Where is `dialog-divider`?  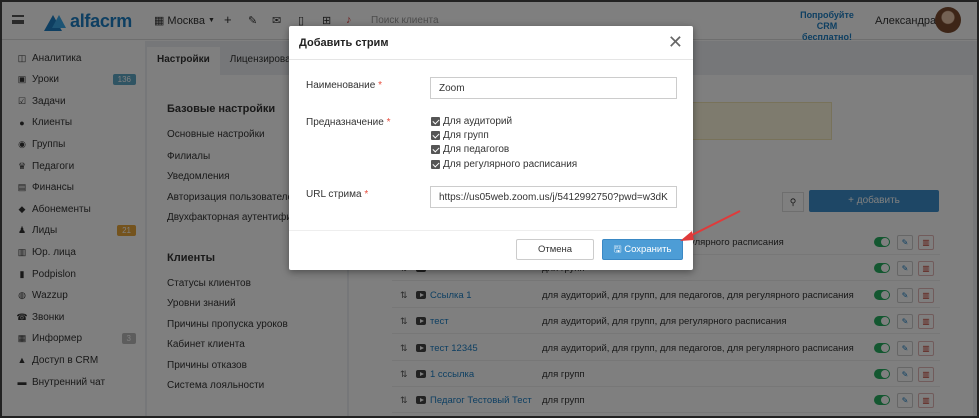
dialog-divider is located at coordinates (491, 230).